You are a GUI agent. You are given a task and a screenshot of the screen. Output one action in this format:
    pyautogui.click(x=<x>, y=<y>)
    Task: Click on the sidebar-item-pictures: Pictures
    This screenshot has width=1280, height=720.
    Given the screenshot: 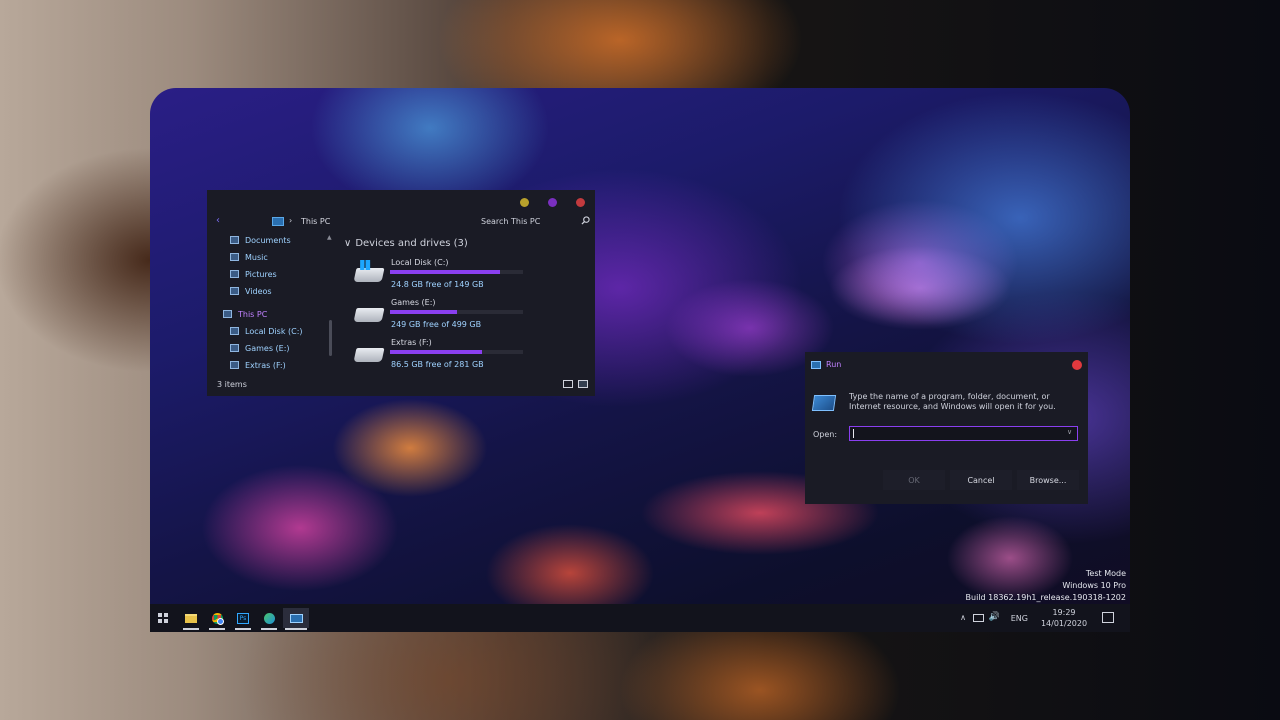 What is the action you would take?
    pyautogui.click(x=253, y=274)
    